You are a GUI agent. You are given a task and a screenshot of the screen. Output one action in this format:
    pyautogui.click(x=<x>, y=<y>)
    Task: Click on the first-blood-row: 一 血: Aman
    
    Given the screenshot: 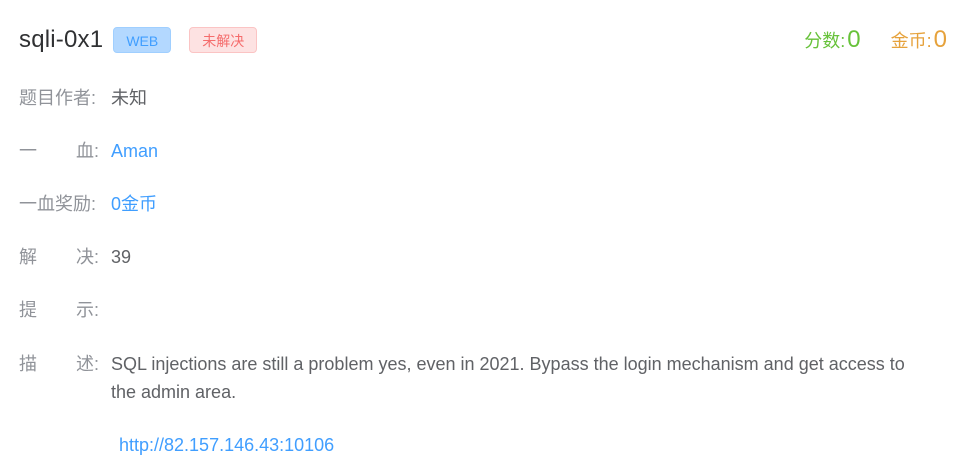 What is the action you would take?
    pyautogui.click(x=88, y=151)
    